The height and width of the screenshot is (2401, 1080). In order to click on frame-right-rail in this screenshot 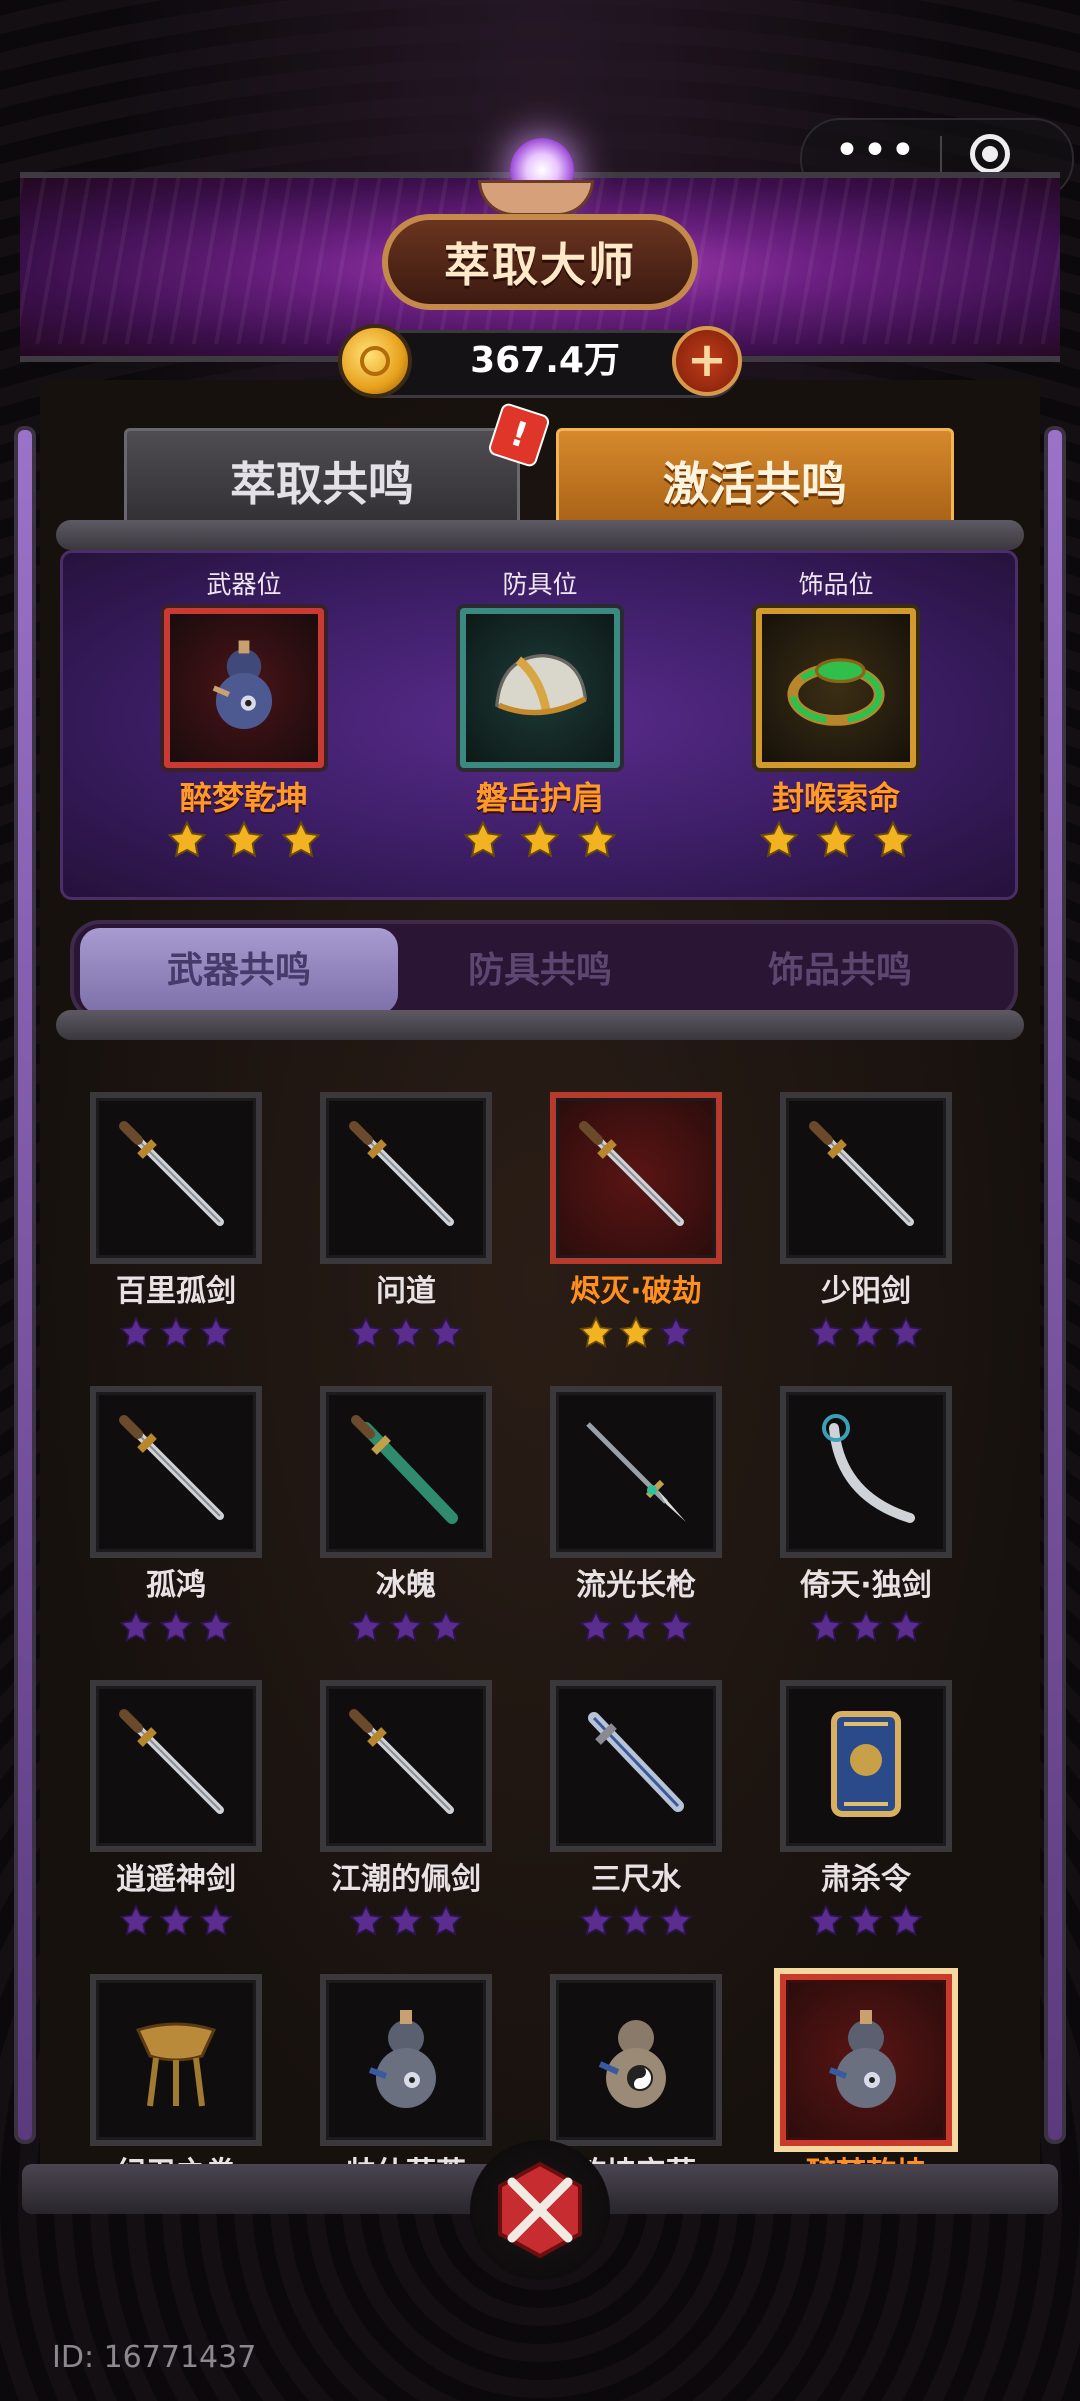, I will do `click(1055, 1285)`.